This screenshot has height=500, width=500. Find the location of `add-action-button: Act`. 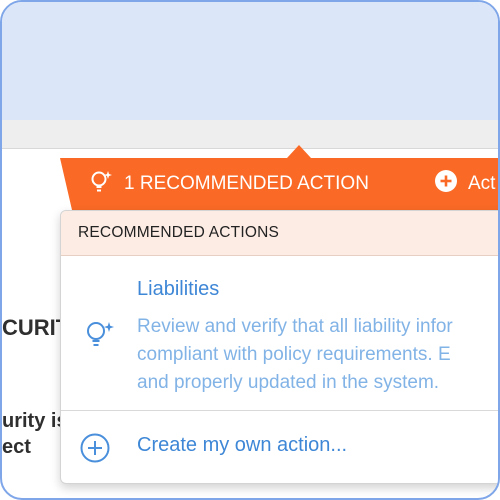

add-action-button: Act is located at coordinates (464, 184).